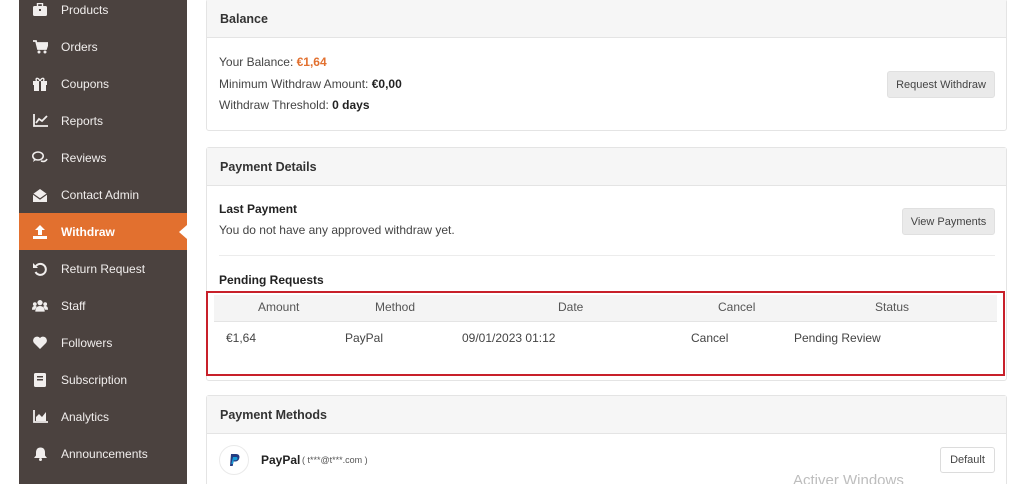 The height and width of the screenshot is (484, 1024). I want to click on chart-line-icon, so click(40, 121).